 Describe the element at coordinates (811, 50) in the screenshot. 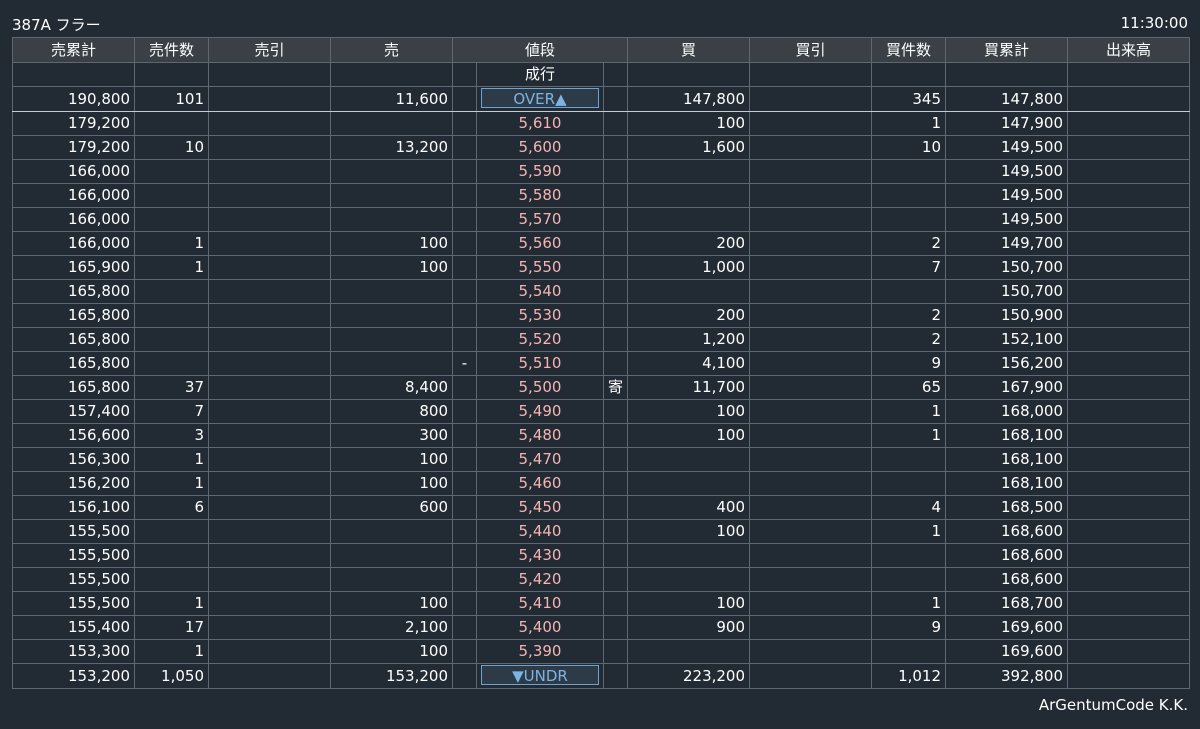

I see `col-header-buy-hikiri: 買引` at that location.